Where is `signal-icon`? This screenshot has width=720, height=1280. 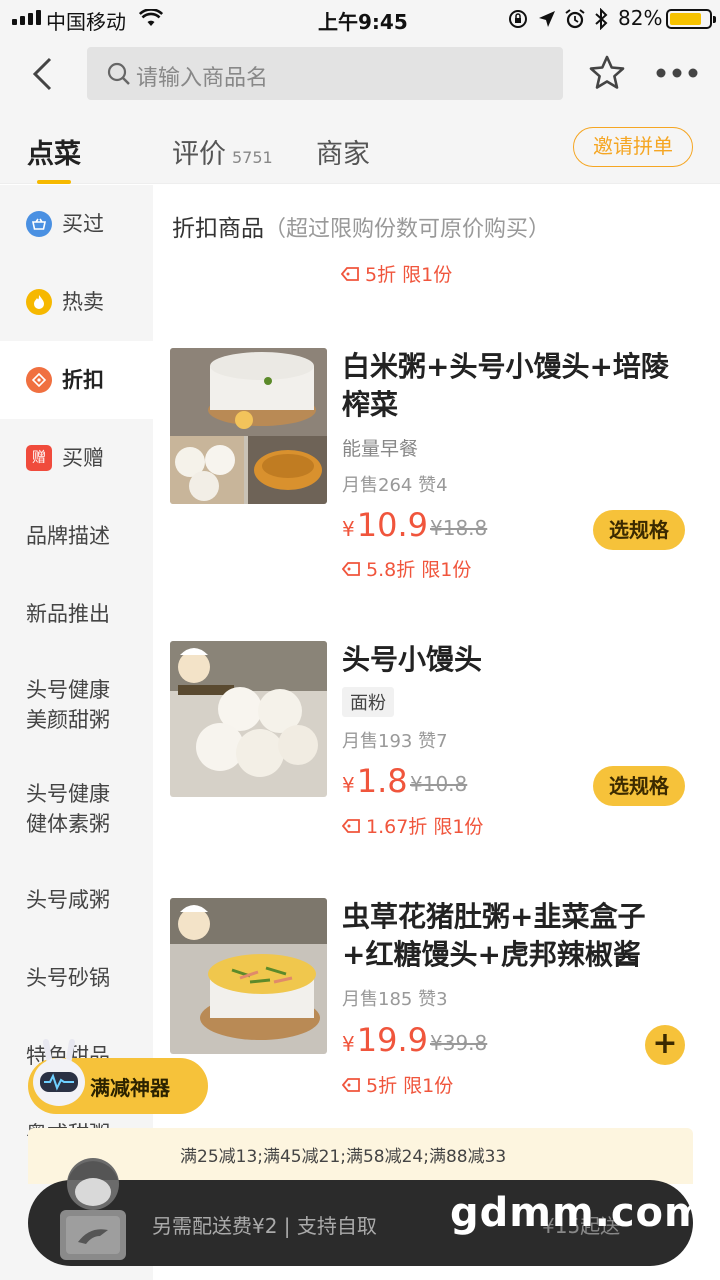
signal-icon is located at coordinates (26, 17).